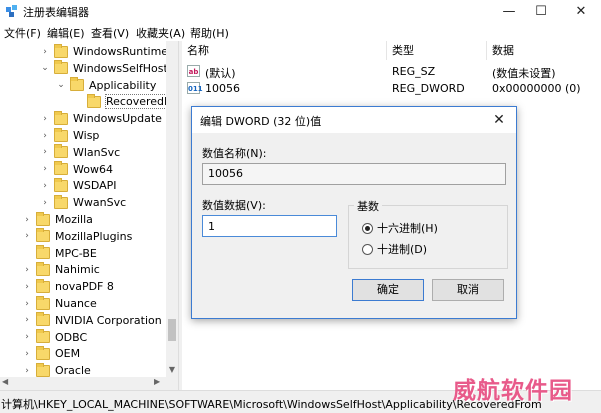 This screenshot has height=413, width=601. I want to click on tree-item: RecoveredFr, so click(124, 101).